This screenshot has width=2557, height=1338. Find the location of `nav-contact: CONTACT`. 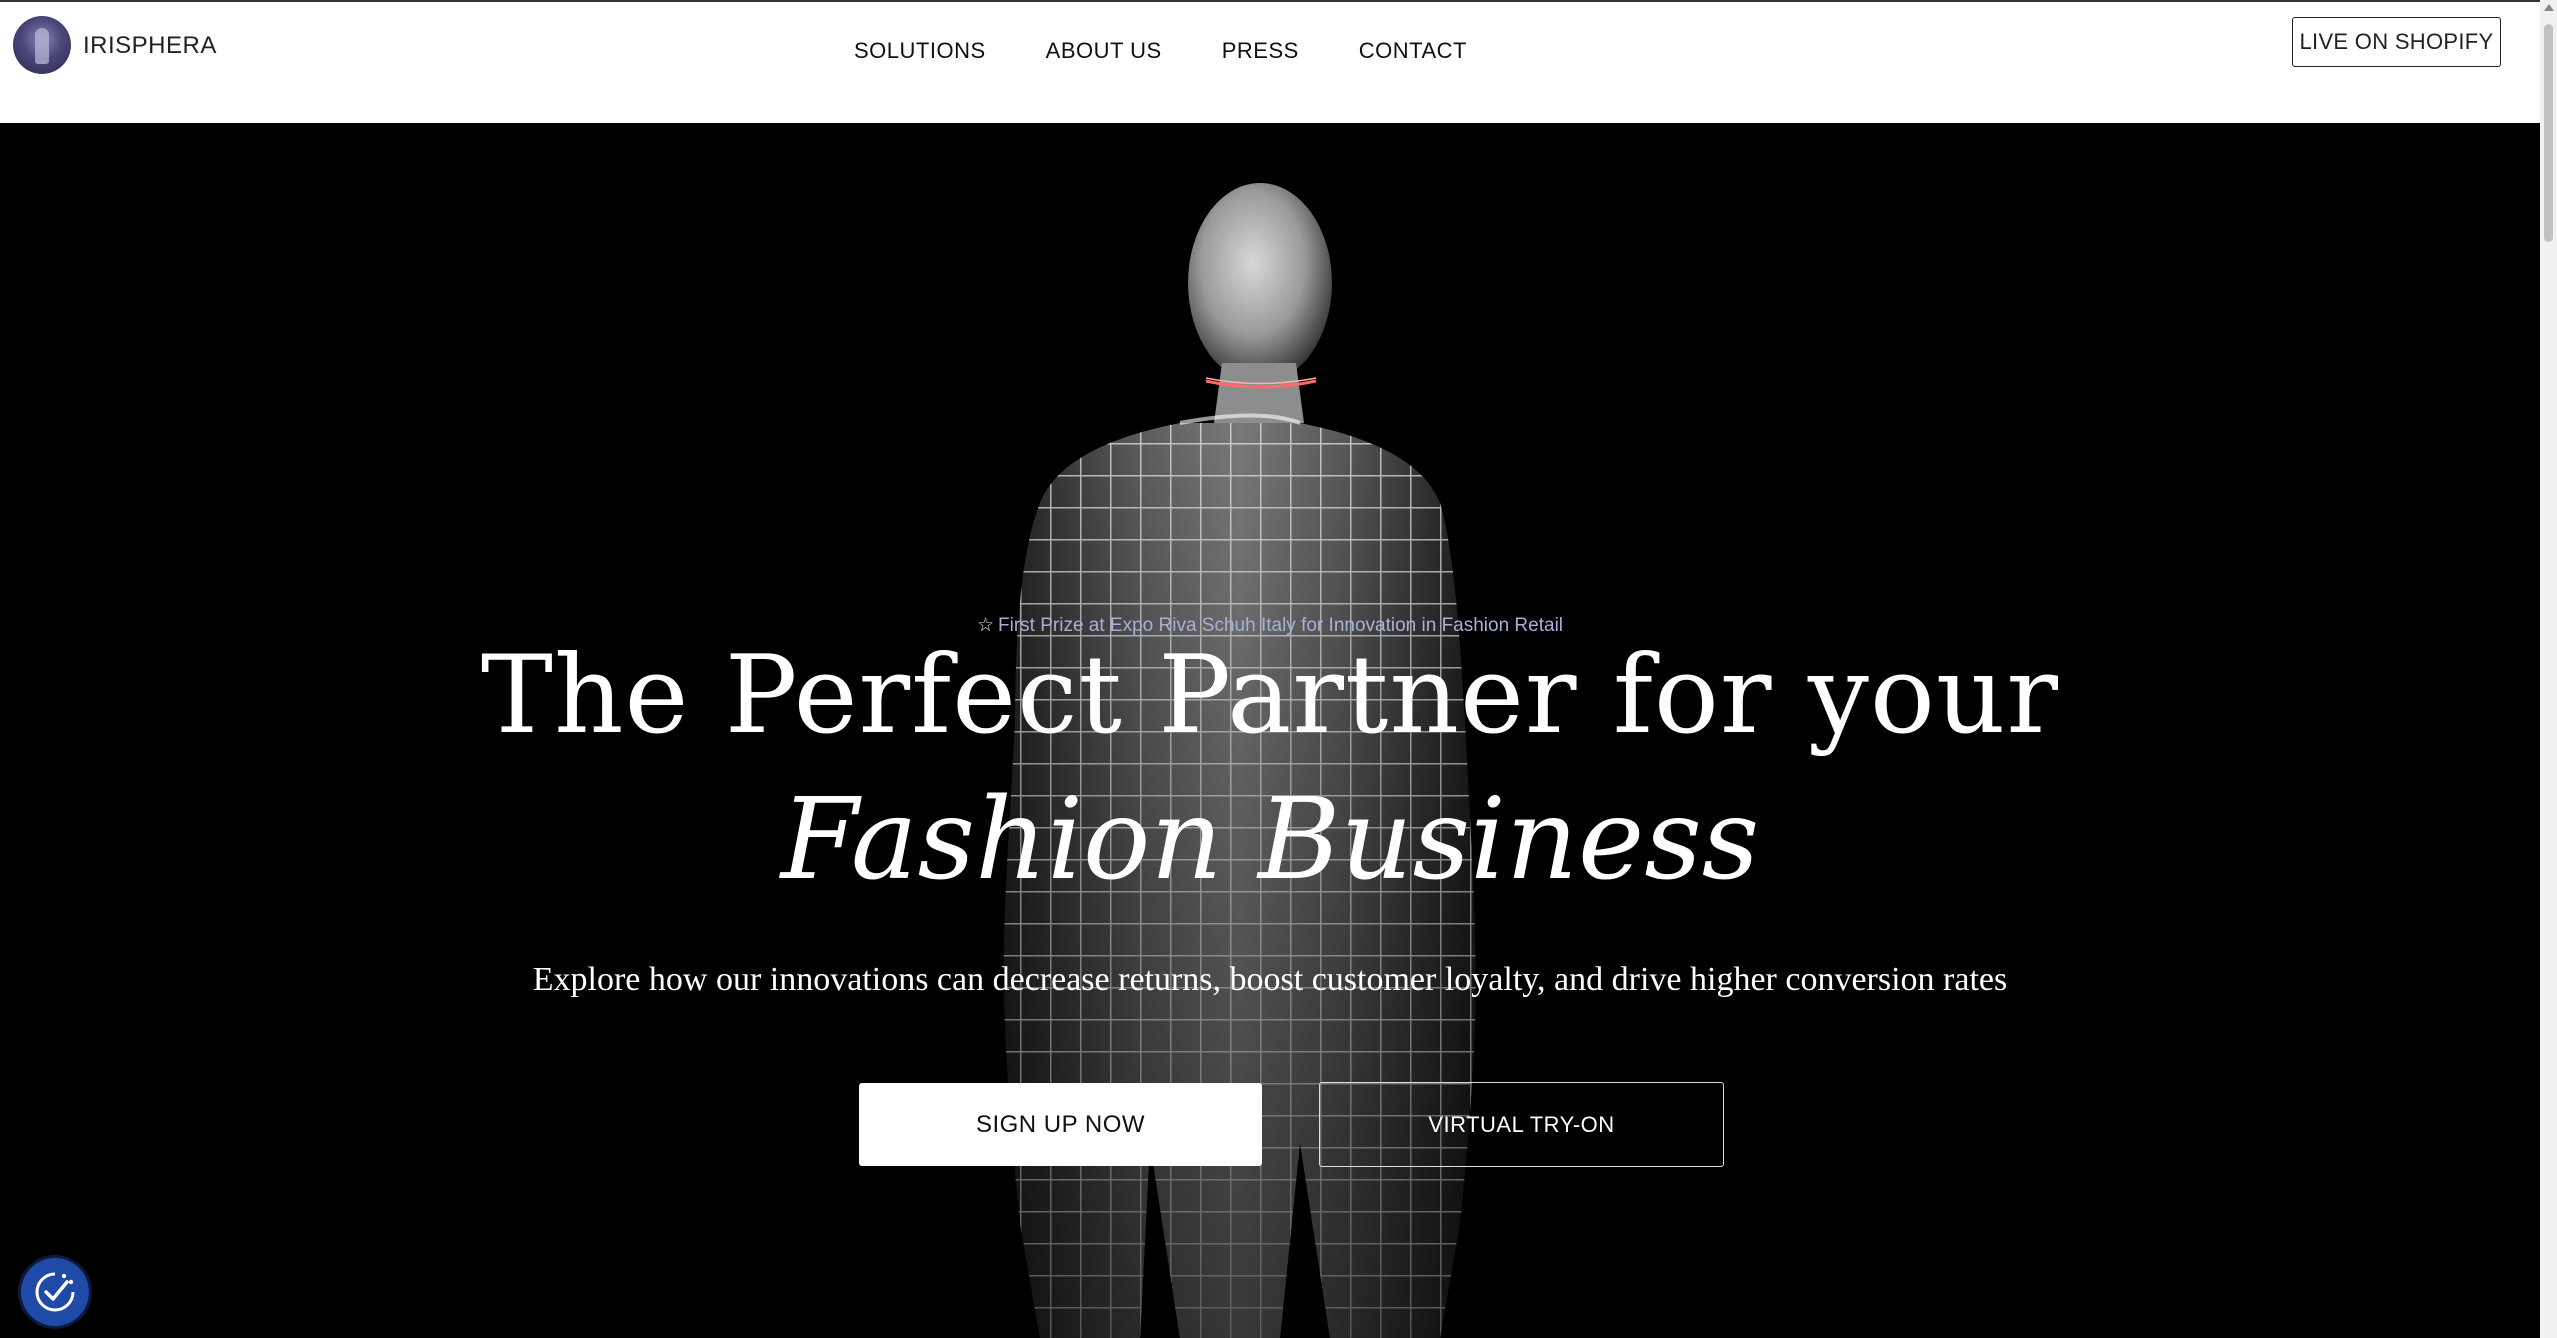

nav-contact: CONTACT is located at coordinates (1413, 51).